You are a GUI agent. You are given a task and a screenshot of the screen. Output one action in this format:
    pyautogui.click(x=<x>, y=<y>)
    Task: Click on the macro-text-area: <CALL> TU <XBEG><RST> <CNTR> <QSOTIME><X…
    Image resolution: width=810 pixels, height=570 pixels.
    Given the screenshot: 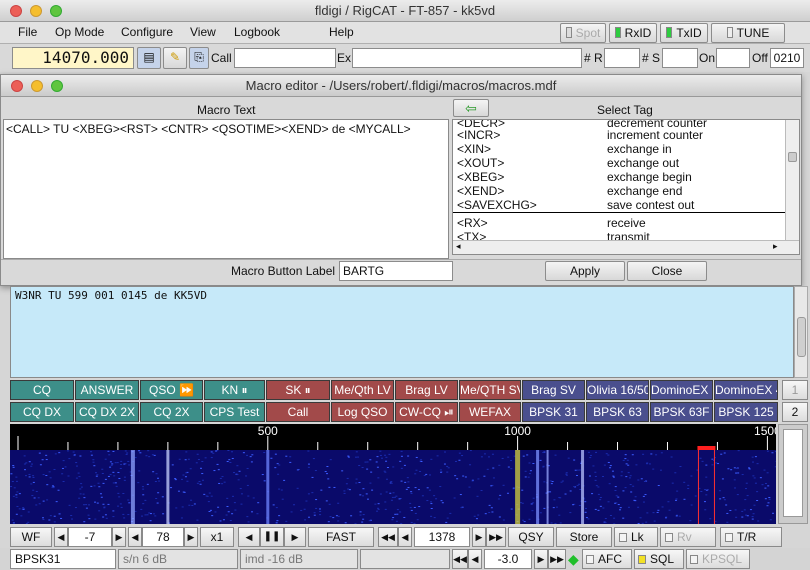 What is the action you would take?
    pyautogui.click(x=226, y=189)
    